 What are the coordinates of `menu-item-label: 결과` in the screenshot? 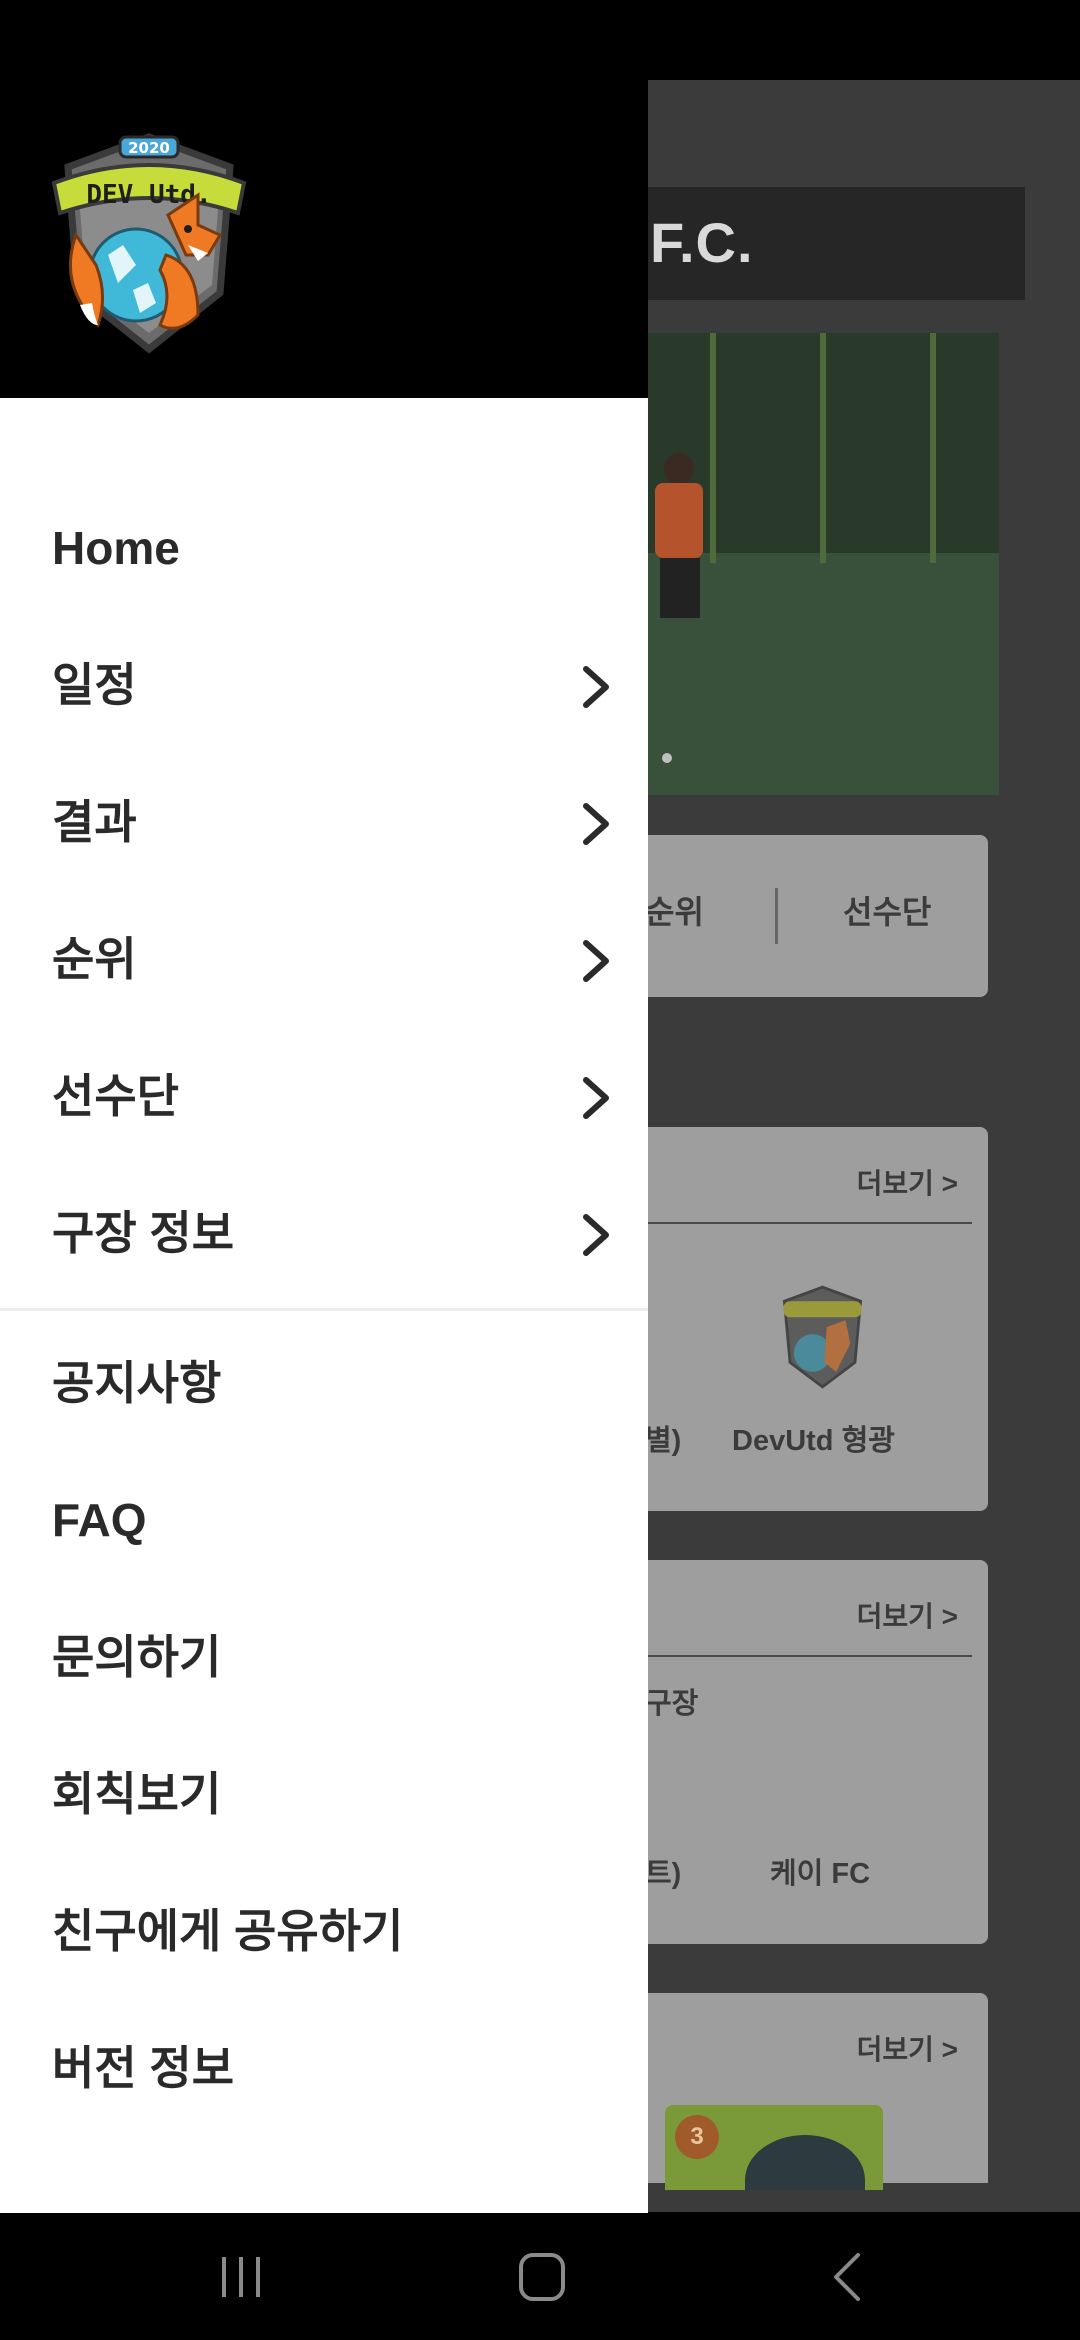 It's located at (94, 822).